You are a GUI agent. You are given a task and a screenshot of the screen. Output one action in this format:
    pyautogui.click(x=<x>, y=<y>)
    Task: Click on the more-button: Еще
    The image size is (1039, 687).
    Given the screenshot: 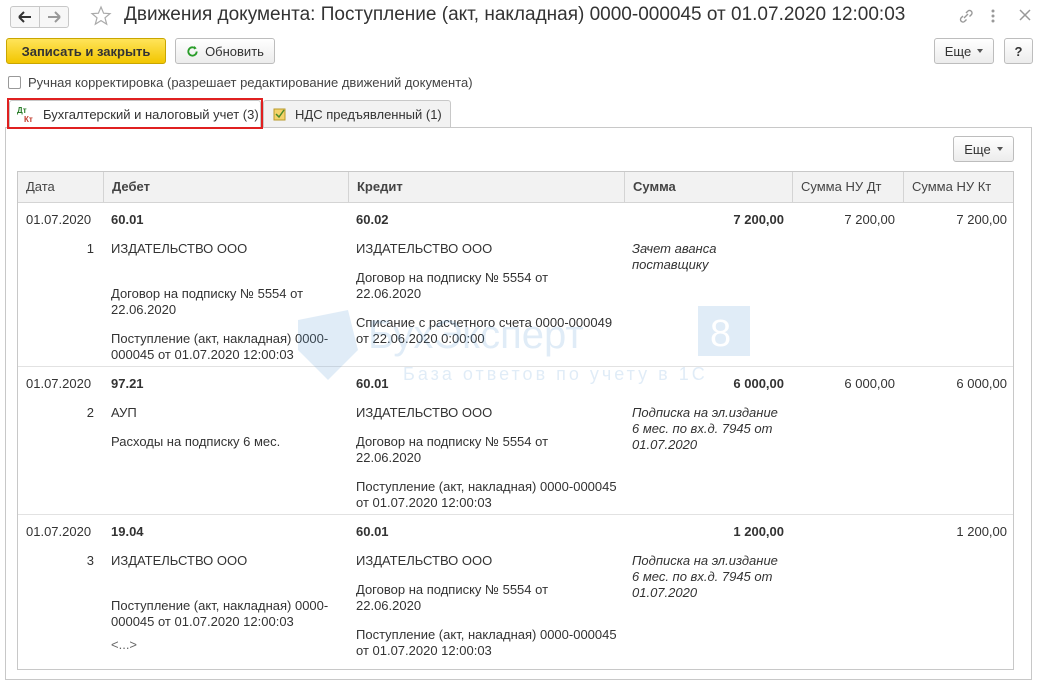 What is the action you would take?
    pyautogui.click(x=964, y=51)
    